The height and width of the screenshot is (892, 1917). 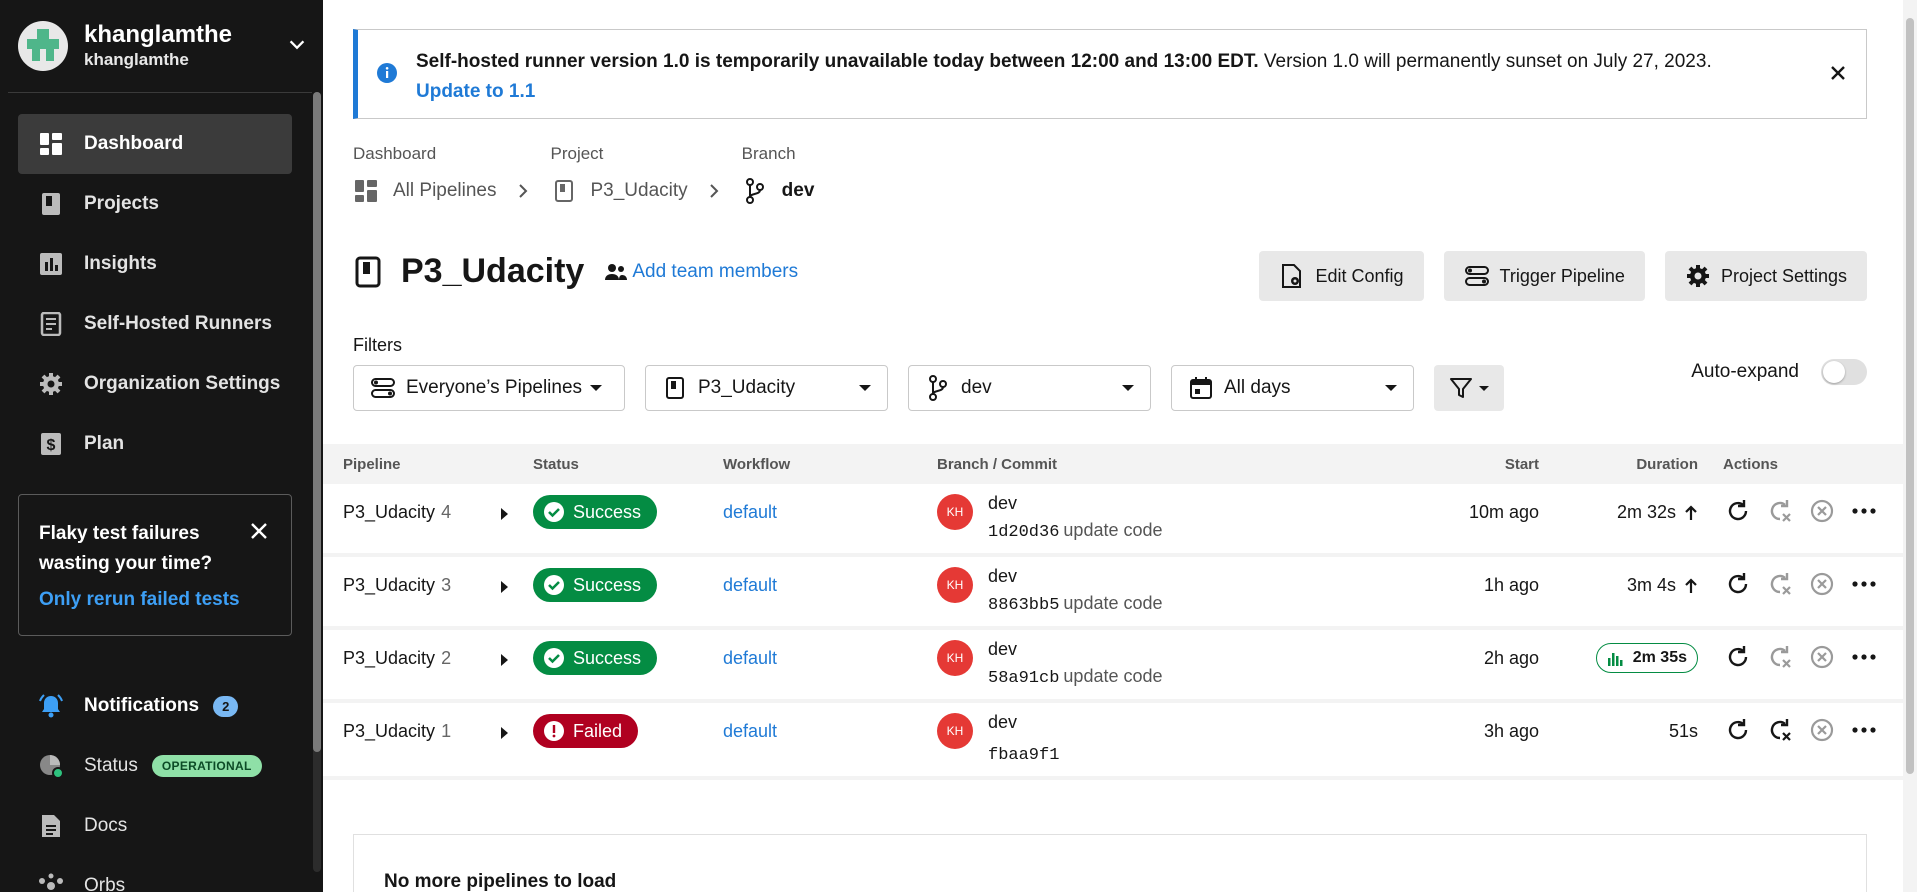 What do you see at coordinates (155, 144) in the screenshot?
I see `sidebar-item-dashboard: Dashboard` at bounding box center [155, 144].